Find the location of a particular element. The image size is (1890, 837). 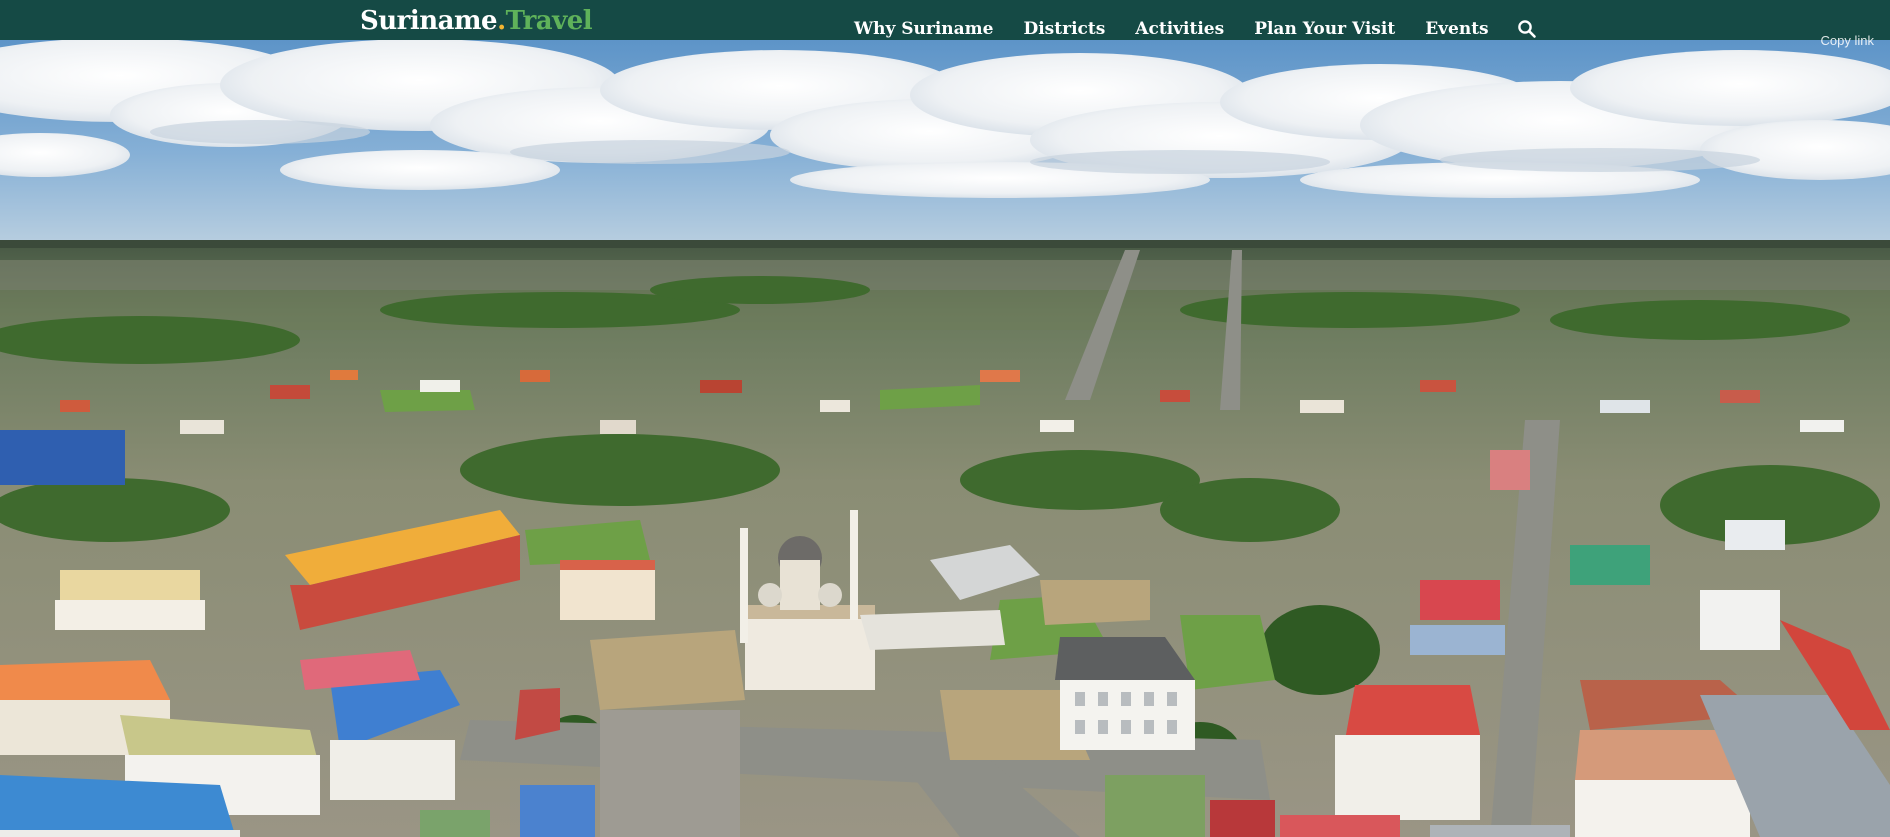

nav-link-why-suriname: Why Suriname is located at coordinates (923, 29).